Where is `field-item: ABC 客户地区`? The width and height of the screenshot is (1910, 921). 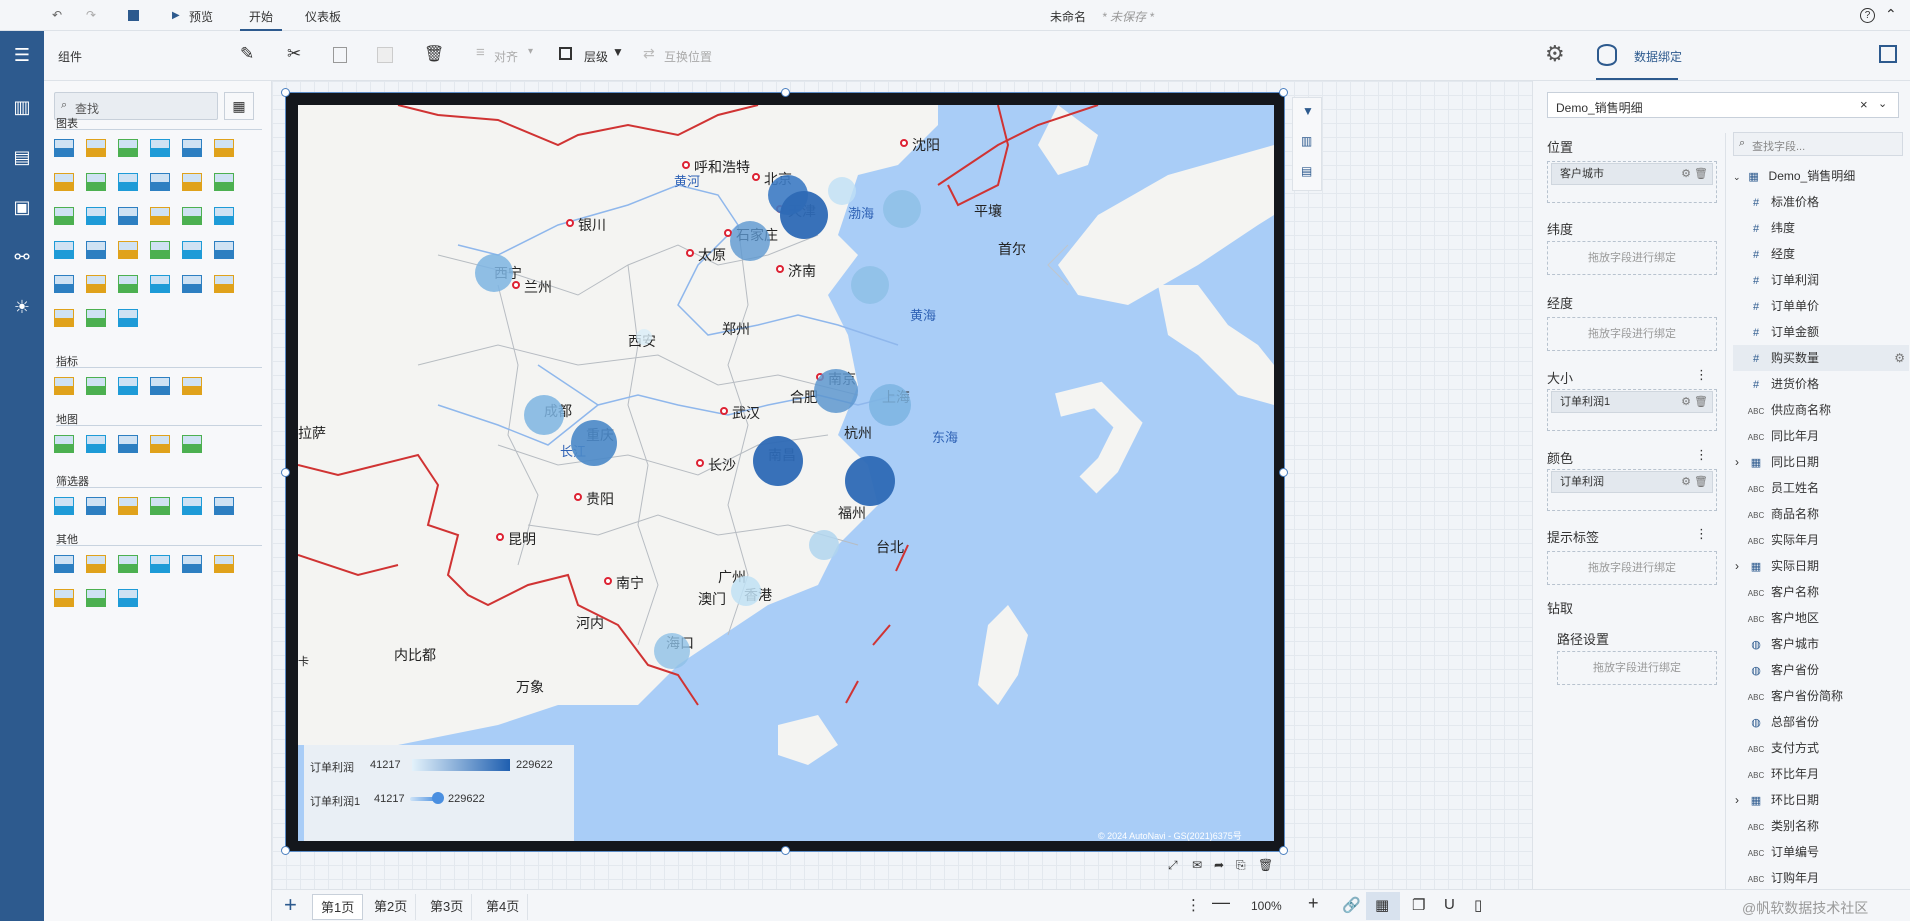
field-item: ABC 客户地区 is located at coordinates (1828, 618).